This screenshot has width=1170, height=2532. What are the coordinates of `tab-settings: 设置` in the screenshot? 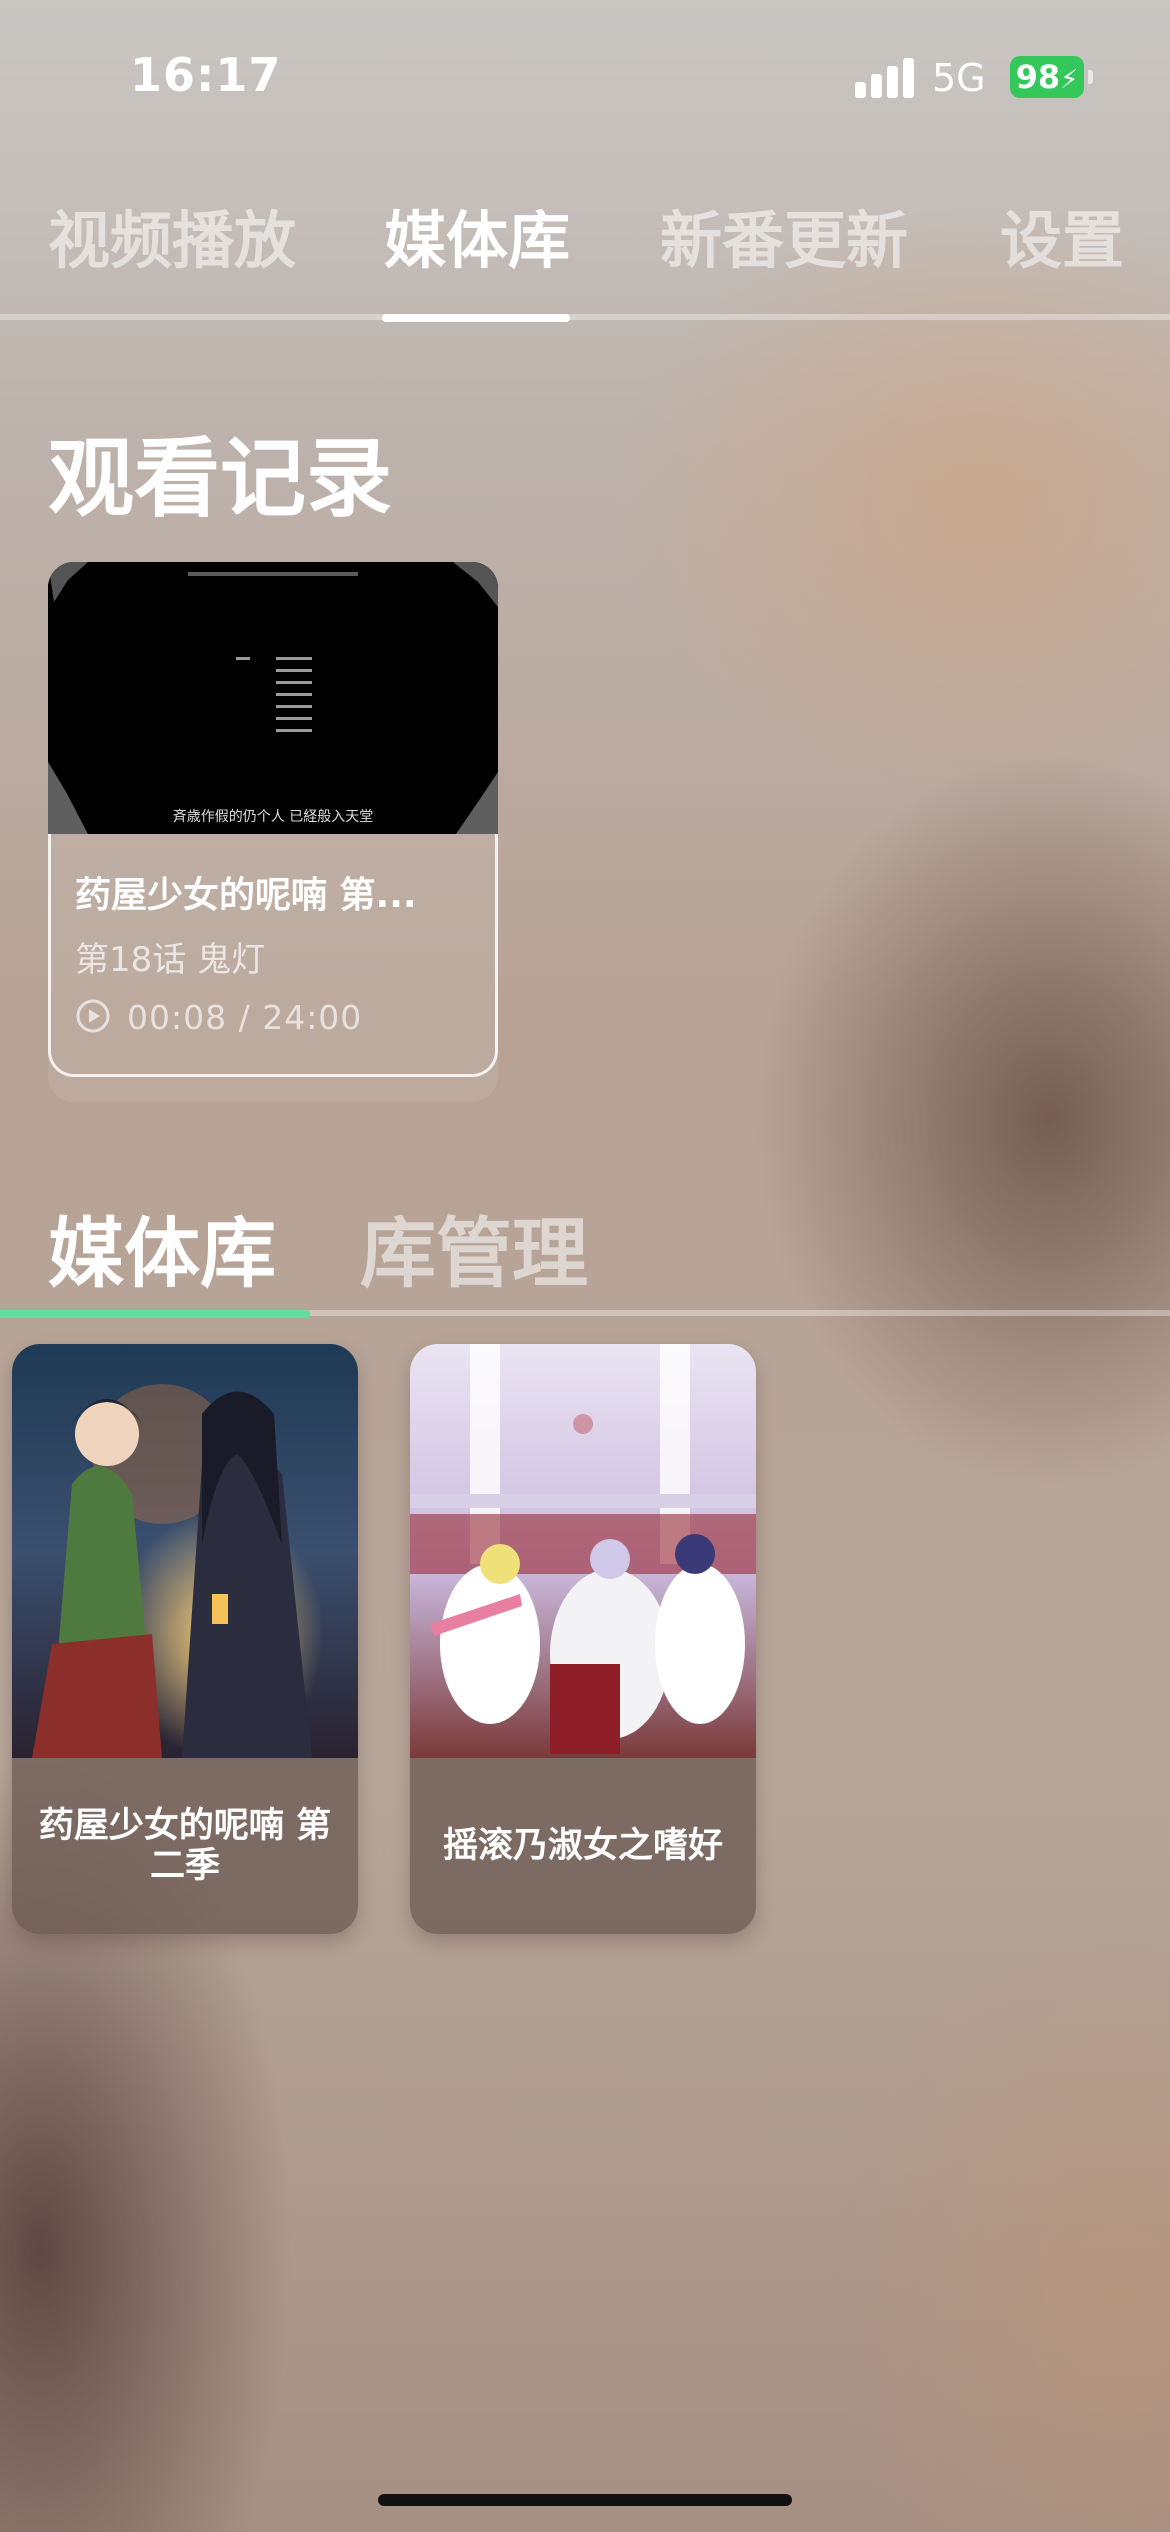 It's located at (1062, 235).